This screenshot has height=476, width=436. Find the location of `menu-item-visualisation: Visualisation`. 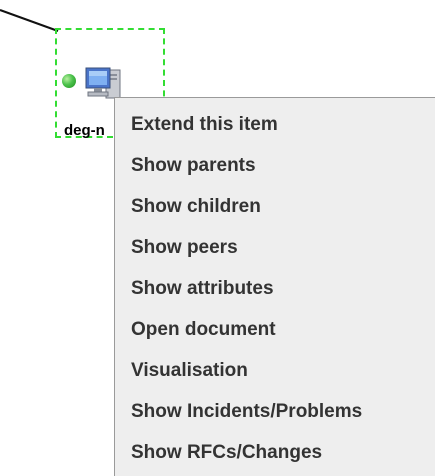

menu-item-visualisation: Visualisation is located at coordinates (275, 370).